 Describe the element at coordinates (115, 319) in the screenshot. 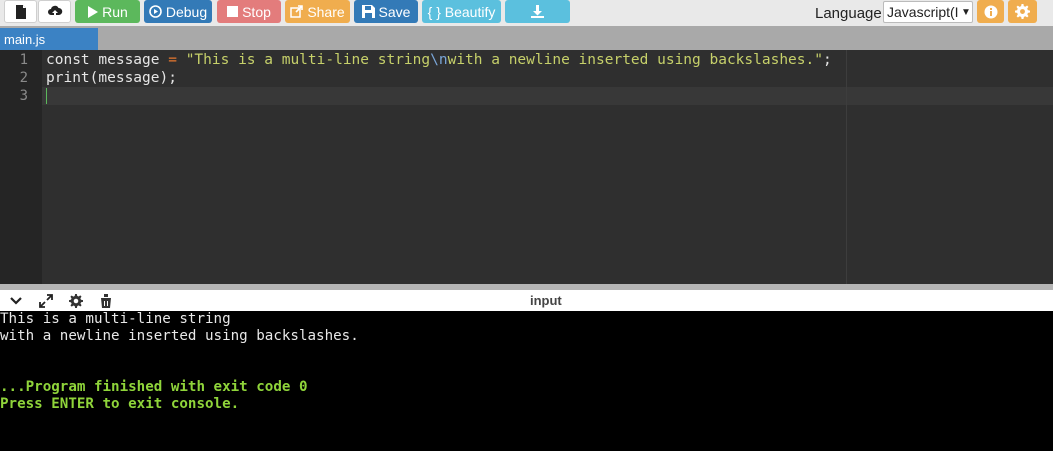

I see `console-line: This is a multi-line string` at that location.